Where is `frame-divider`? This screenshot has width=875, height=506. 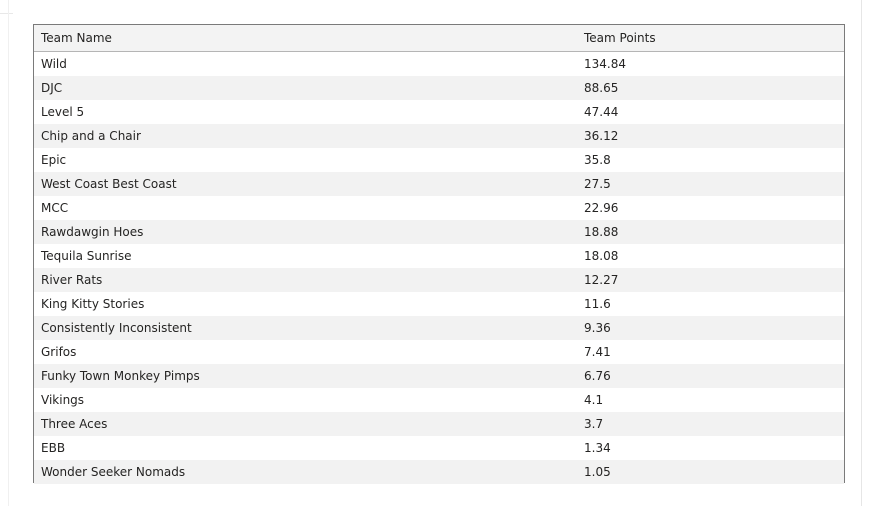
frame-divider is located at coordinates (6, 13).